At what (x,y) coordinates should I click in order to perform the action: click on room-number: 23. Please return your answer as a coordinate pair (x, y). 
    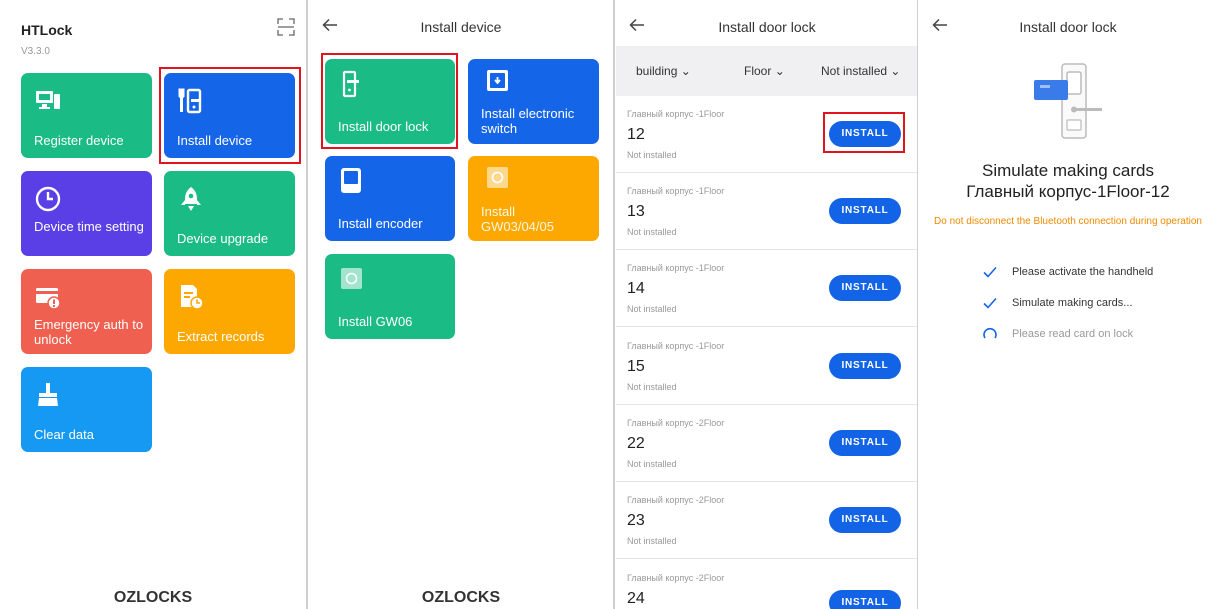
    Looking at the image, I should click on (636, 520).